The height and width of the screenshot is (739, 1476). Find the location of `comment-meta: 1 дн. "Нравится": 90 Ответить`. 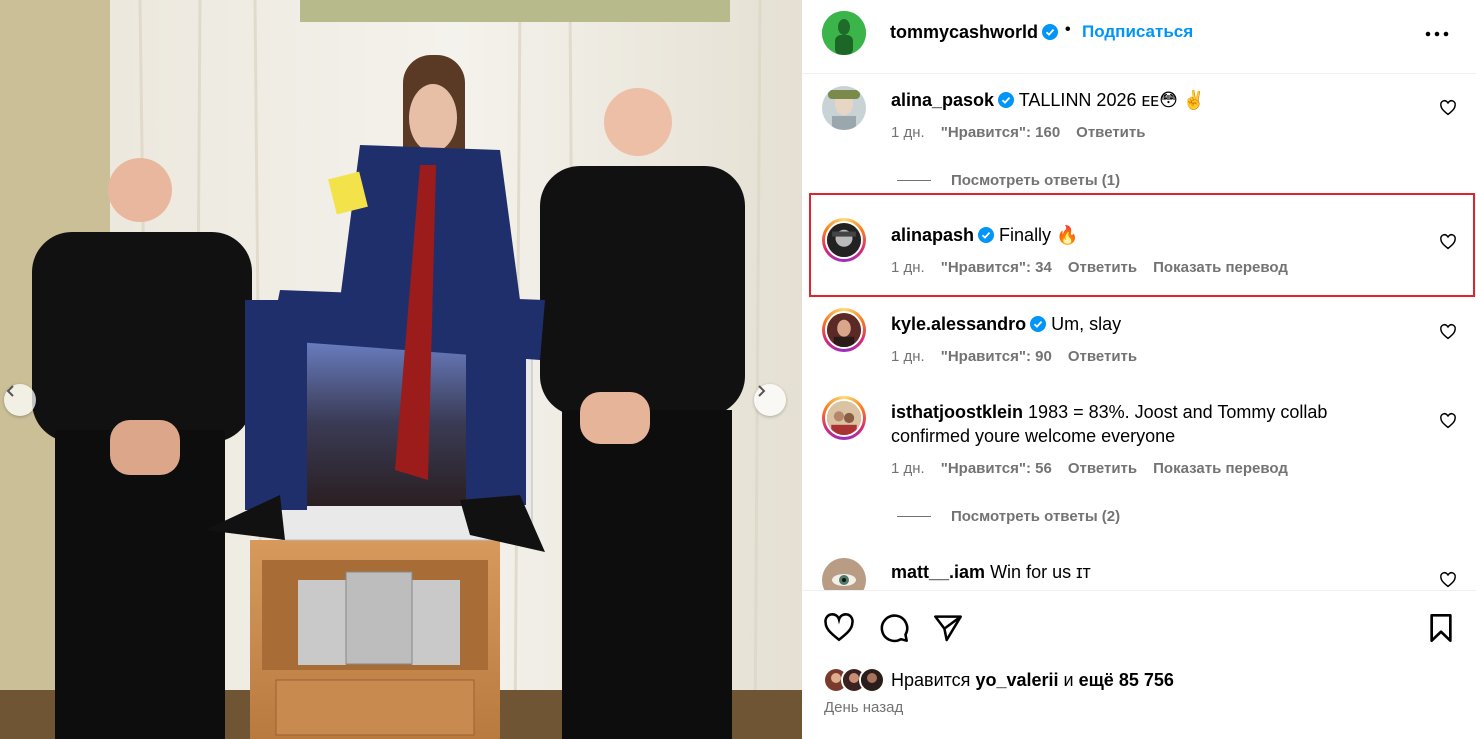

comment-meta: 1 дн. "Нравится": 90 Ответить is located at coordinates (1014, 356).